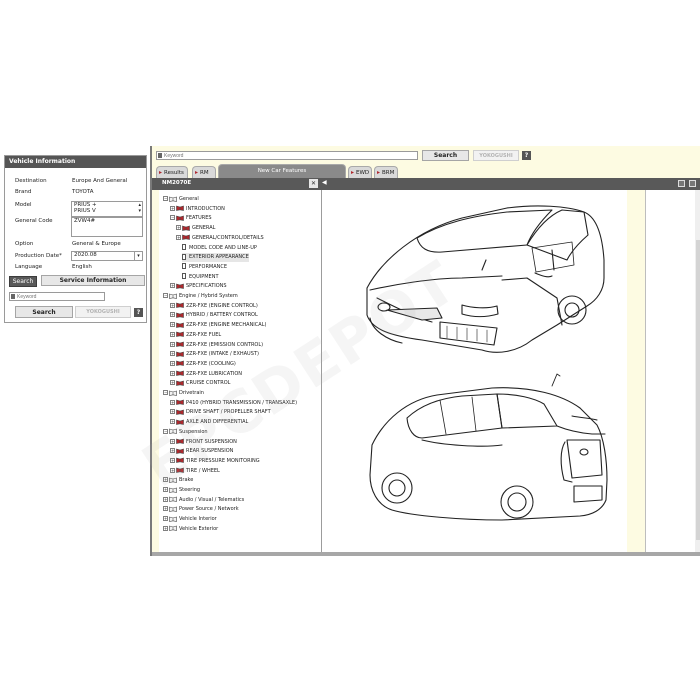 The image size is (700, 700). I want to click on tree-node: + Vehicle Interior, so click(190, 519).